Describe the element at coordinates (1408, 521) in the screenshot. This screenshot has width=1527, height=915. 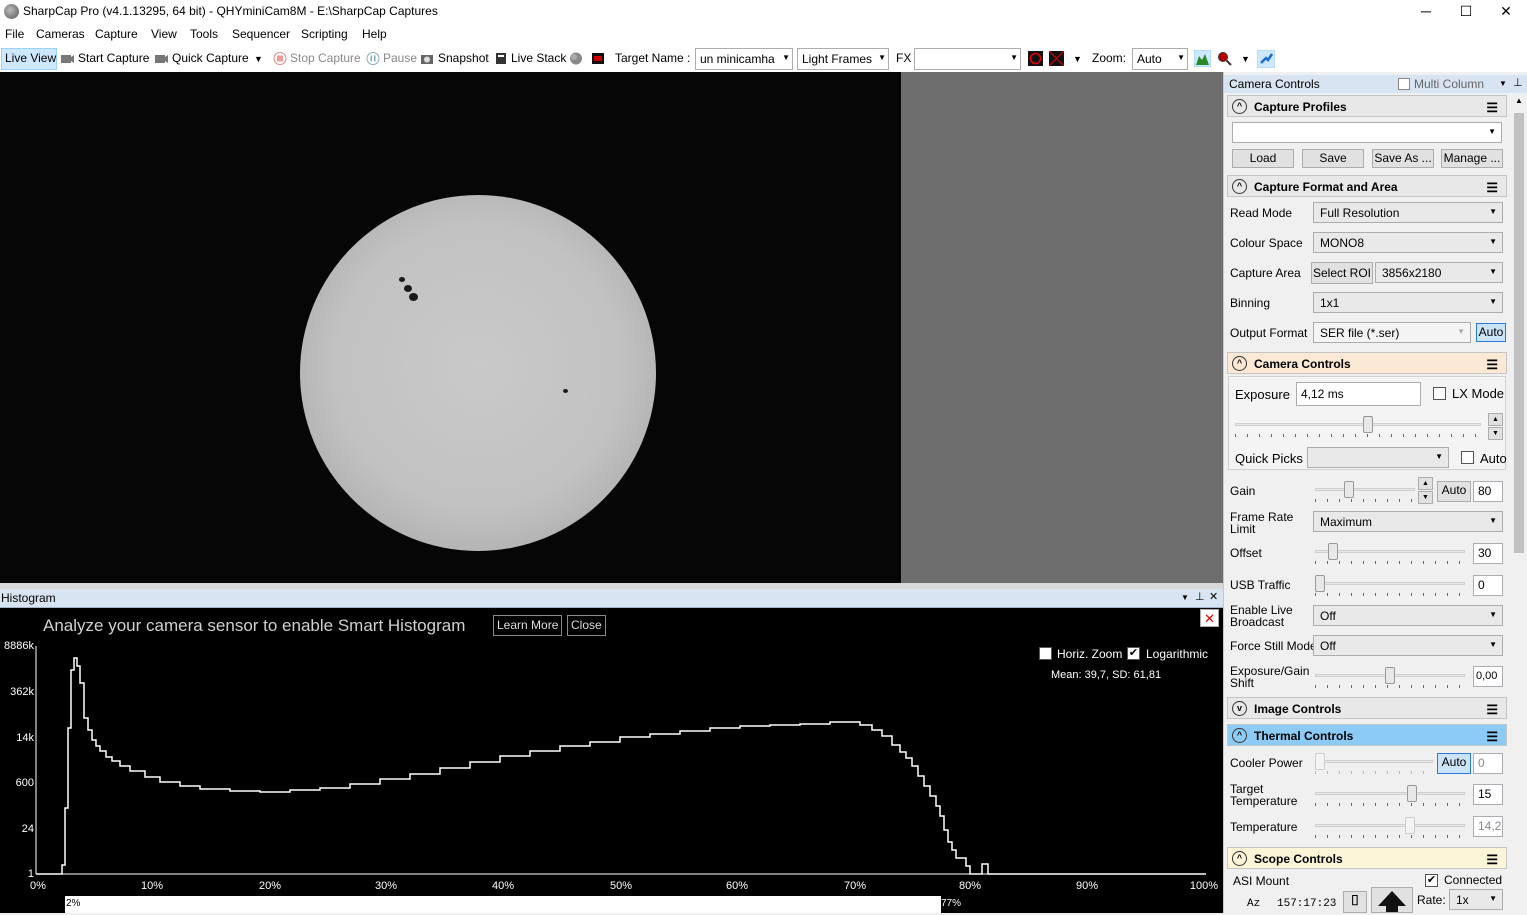
I see `frame-rate-limit-select: Maximum ▼` at that location.